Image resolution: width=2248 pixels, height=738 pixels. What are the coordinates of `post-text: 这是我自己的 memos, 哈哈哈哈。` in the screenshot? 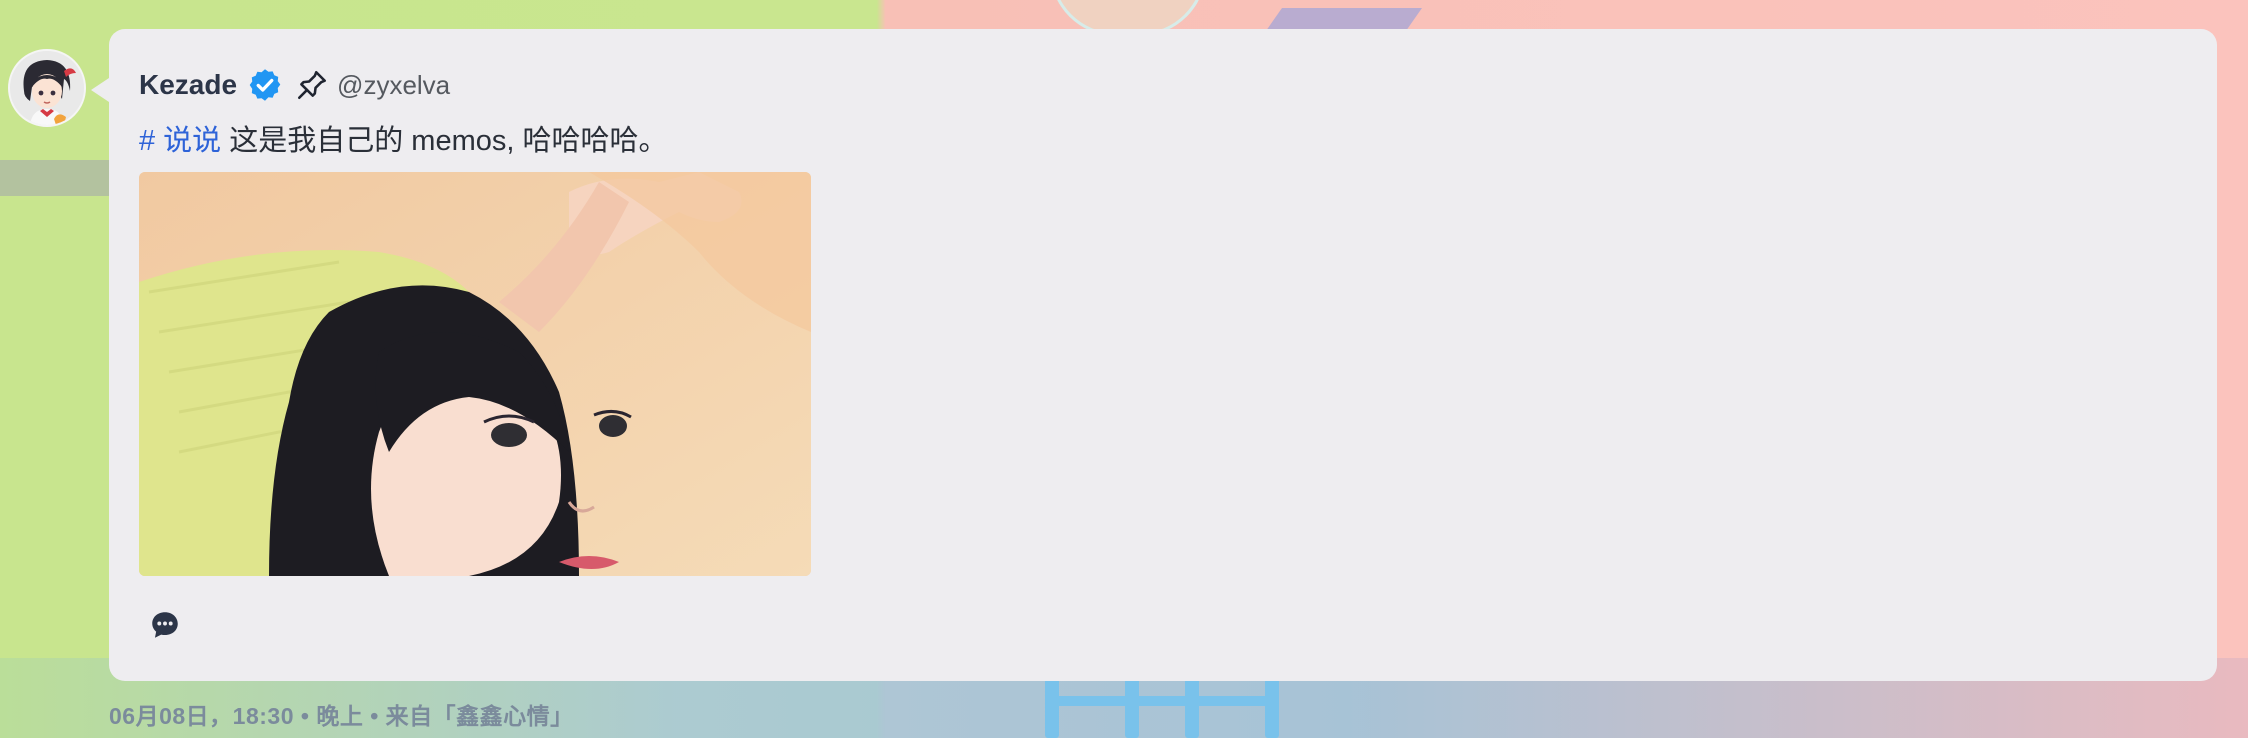 It's located at (444, 141).